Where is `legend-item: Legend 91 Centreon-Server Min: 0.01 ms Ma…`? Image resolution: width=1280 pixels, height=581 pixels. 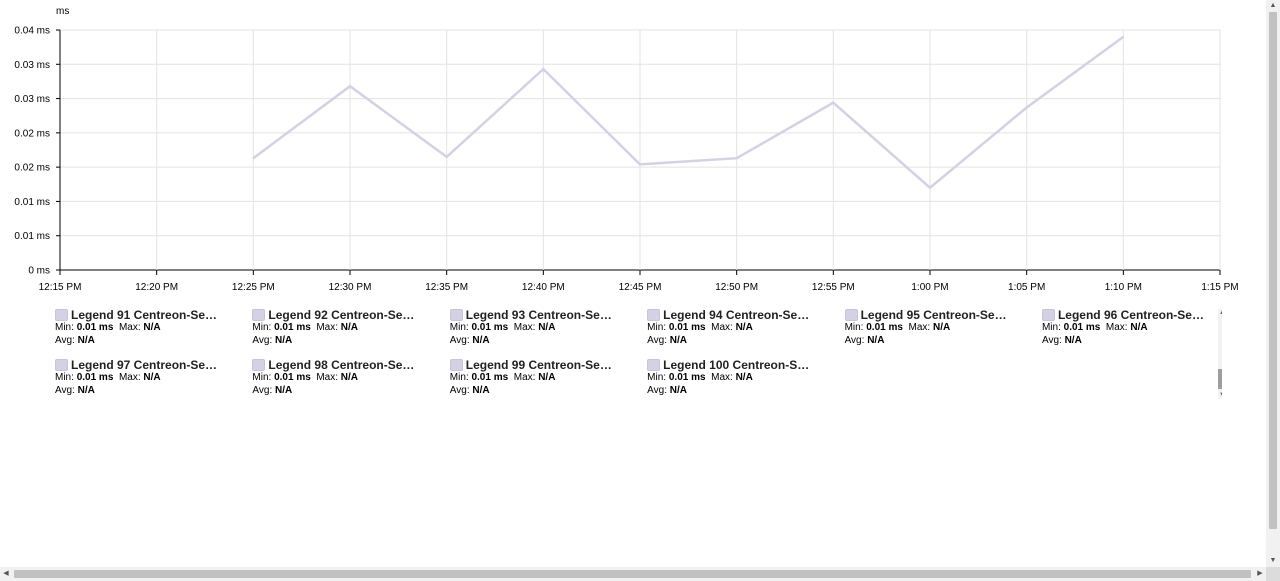
legend-item: Legend 91 Centreon-Server Min: 0.01 ms Ma… is located at coordinates (150, 334).